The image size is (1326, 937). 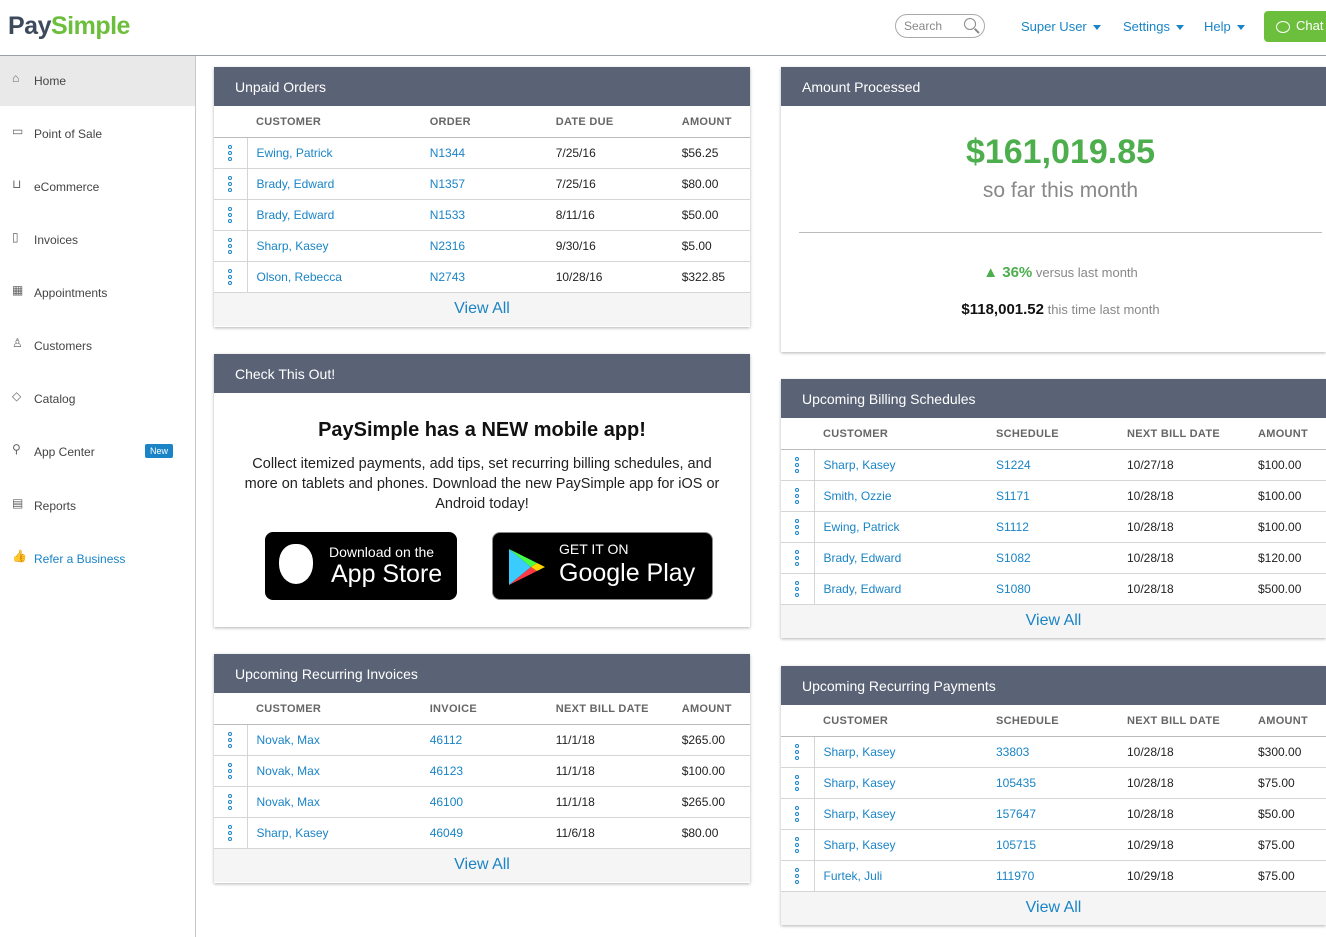 I want to click on schedule-link: 33803, so click(x=1012, y=752).